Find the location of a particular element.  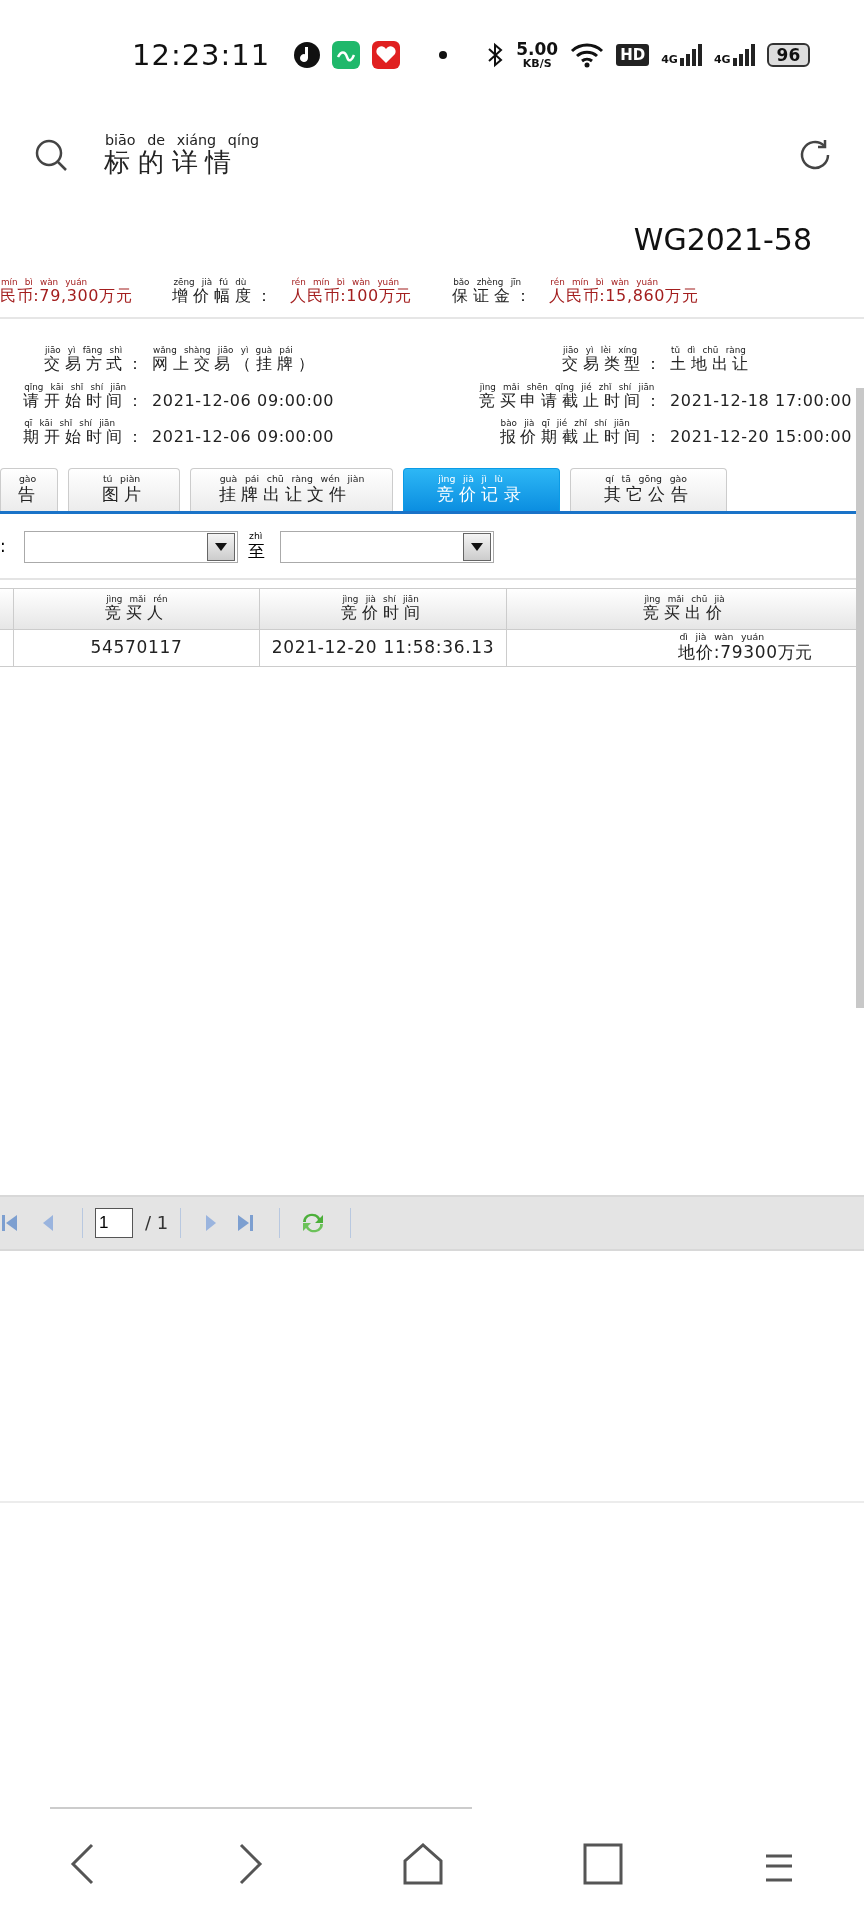

info-label: 竞买申请截止时间： is located at coordinates (572, 400).